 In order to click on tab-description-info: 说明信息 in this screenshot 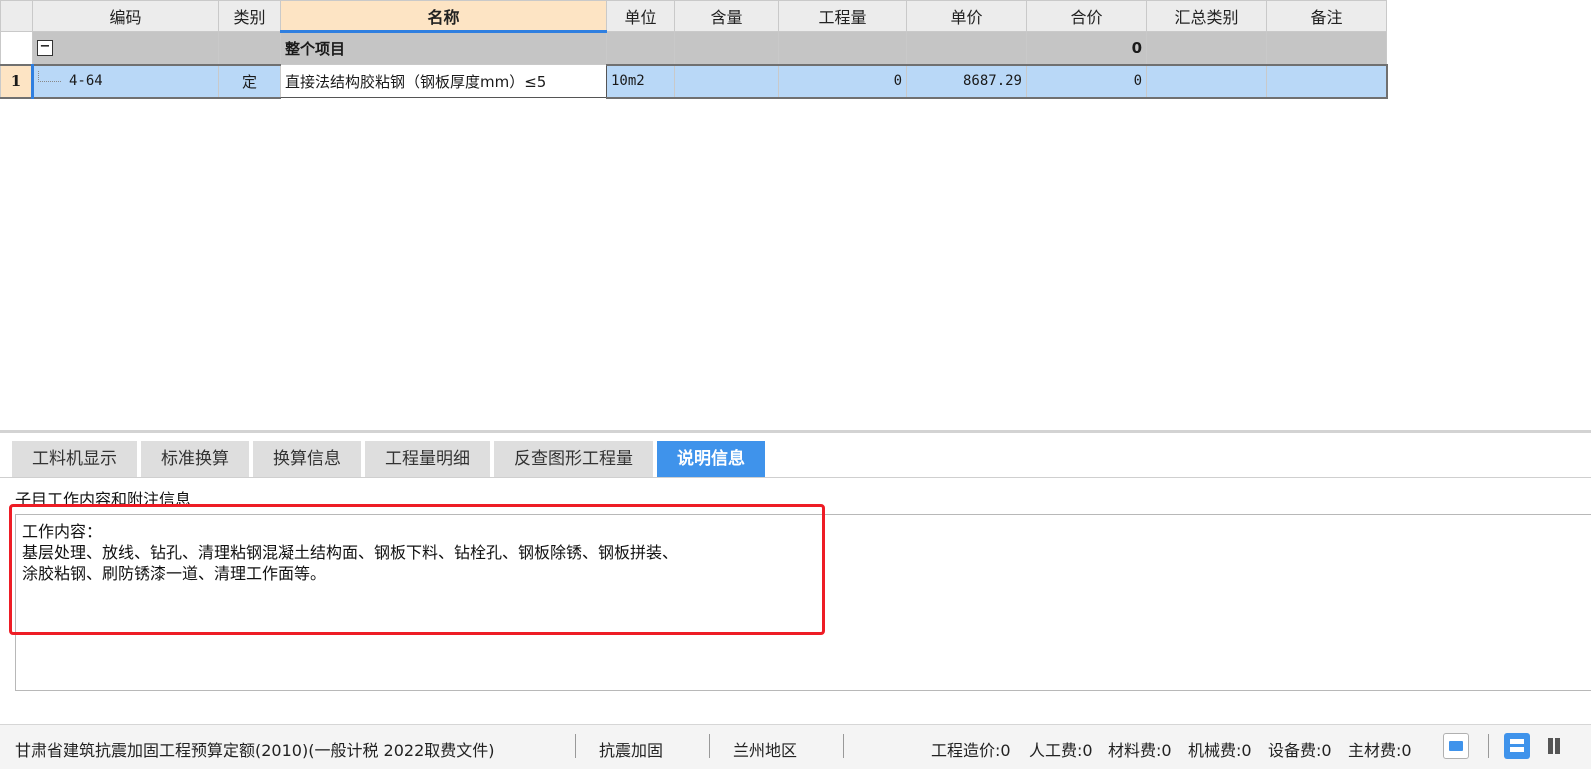, I will do `click(711, 459)`.